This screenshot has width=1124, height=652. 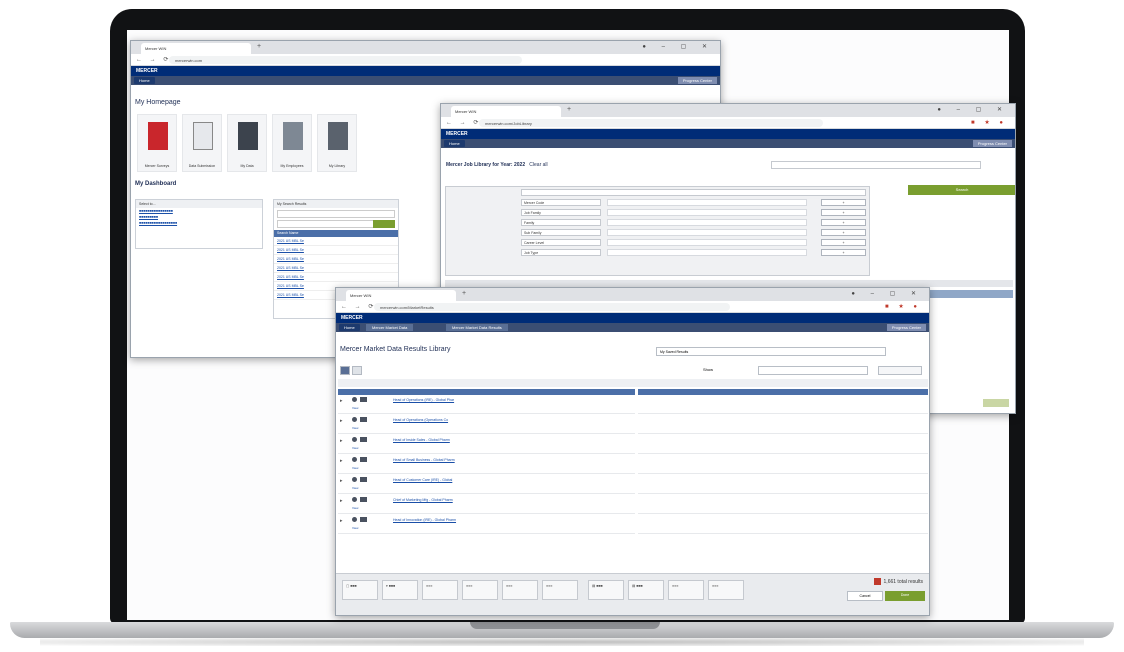 What do you see at coordinates (390, 327) in the screenshot?
I see `breadcrumb-market-data: Mercer Market Data` at bounding box center [390, 327].